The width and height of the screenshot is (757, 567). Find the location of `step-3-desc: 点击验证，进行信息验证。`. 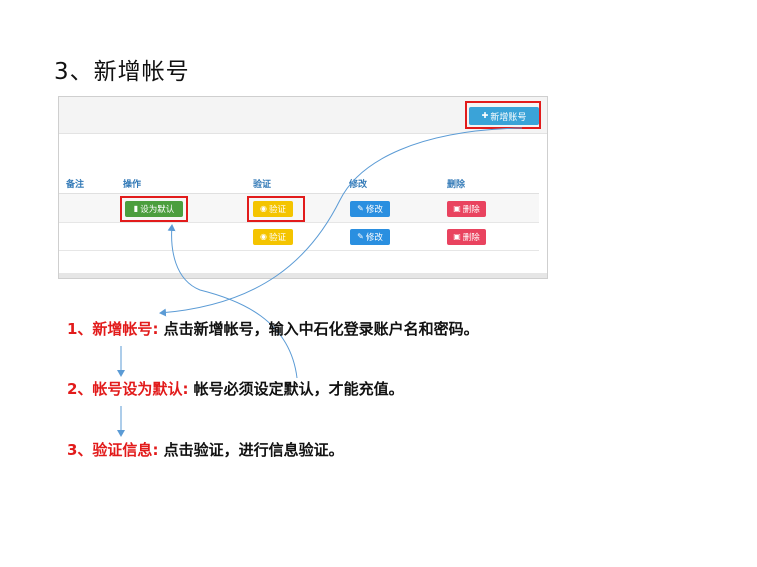

step-3-desc: 点击验证，进行信息验证。 is located at coordinates (253, 450).